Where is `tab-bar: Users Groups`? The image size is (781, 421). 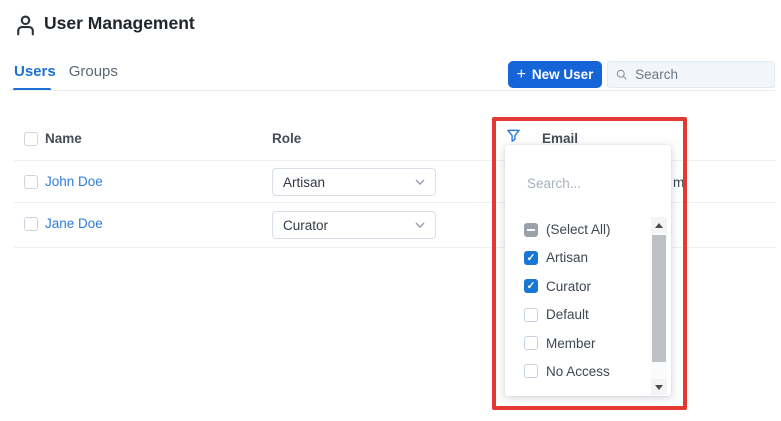
tab-bar: Users Groups is located at coordinates (66, 71).